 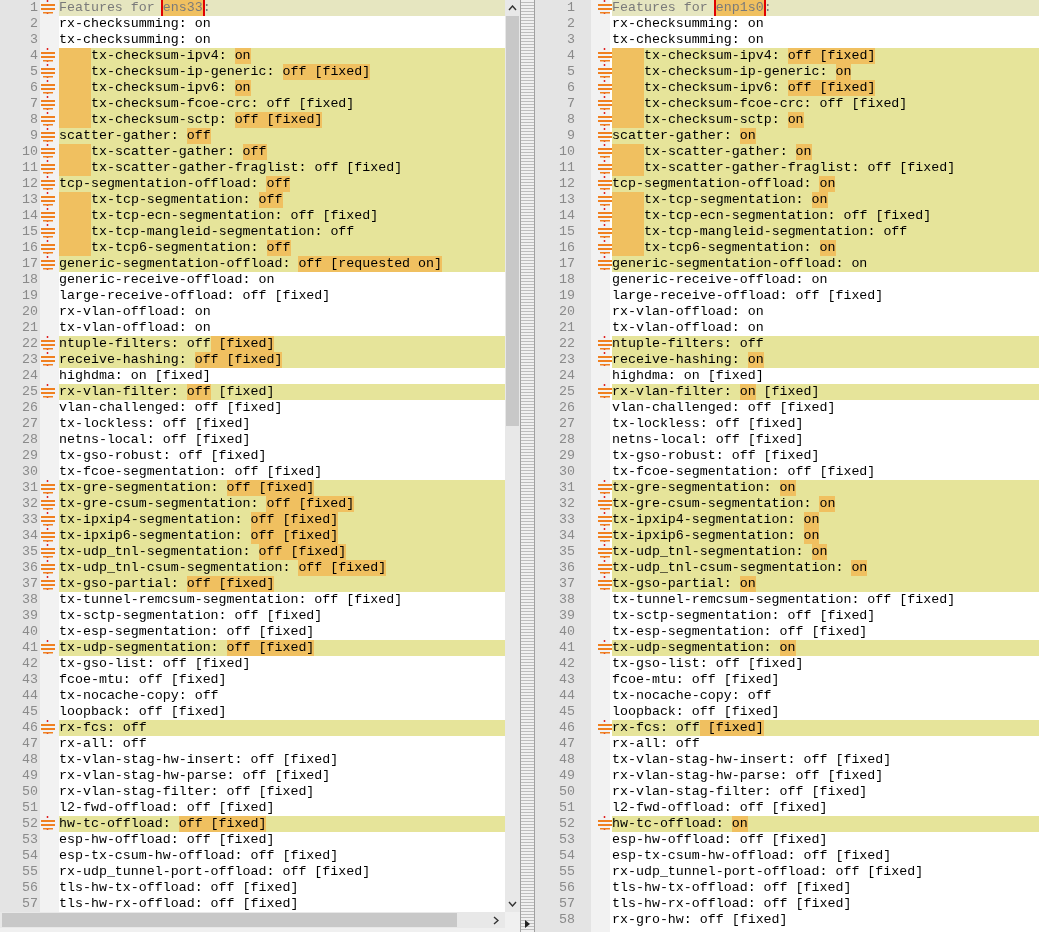 I want to click on line-number: 32, so click(x=30, y=504).